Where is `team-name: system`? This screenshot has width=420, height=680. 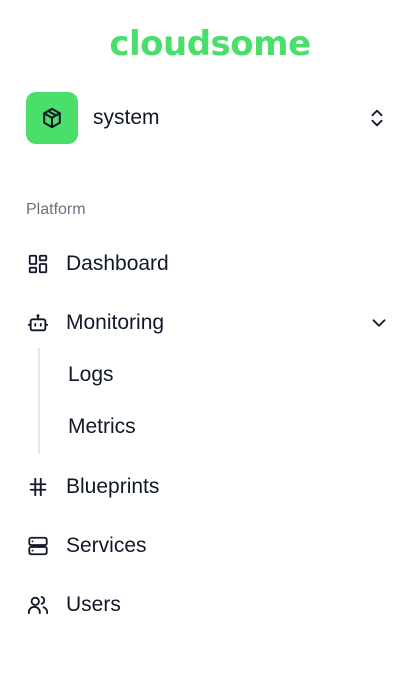 team-name: system is located at coordinates (126, 117).